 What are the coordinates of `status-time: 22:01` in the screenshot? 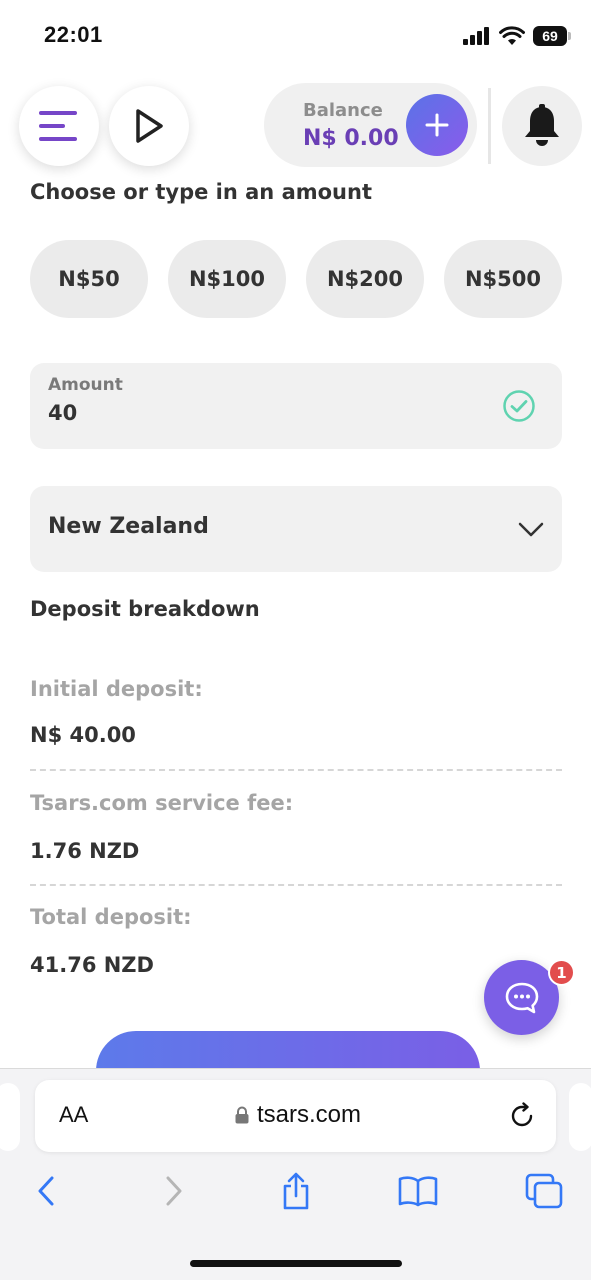 It's located at (73, 34).